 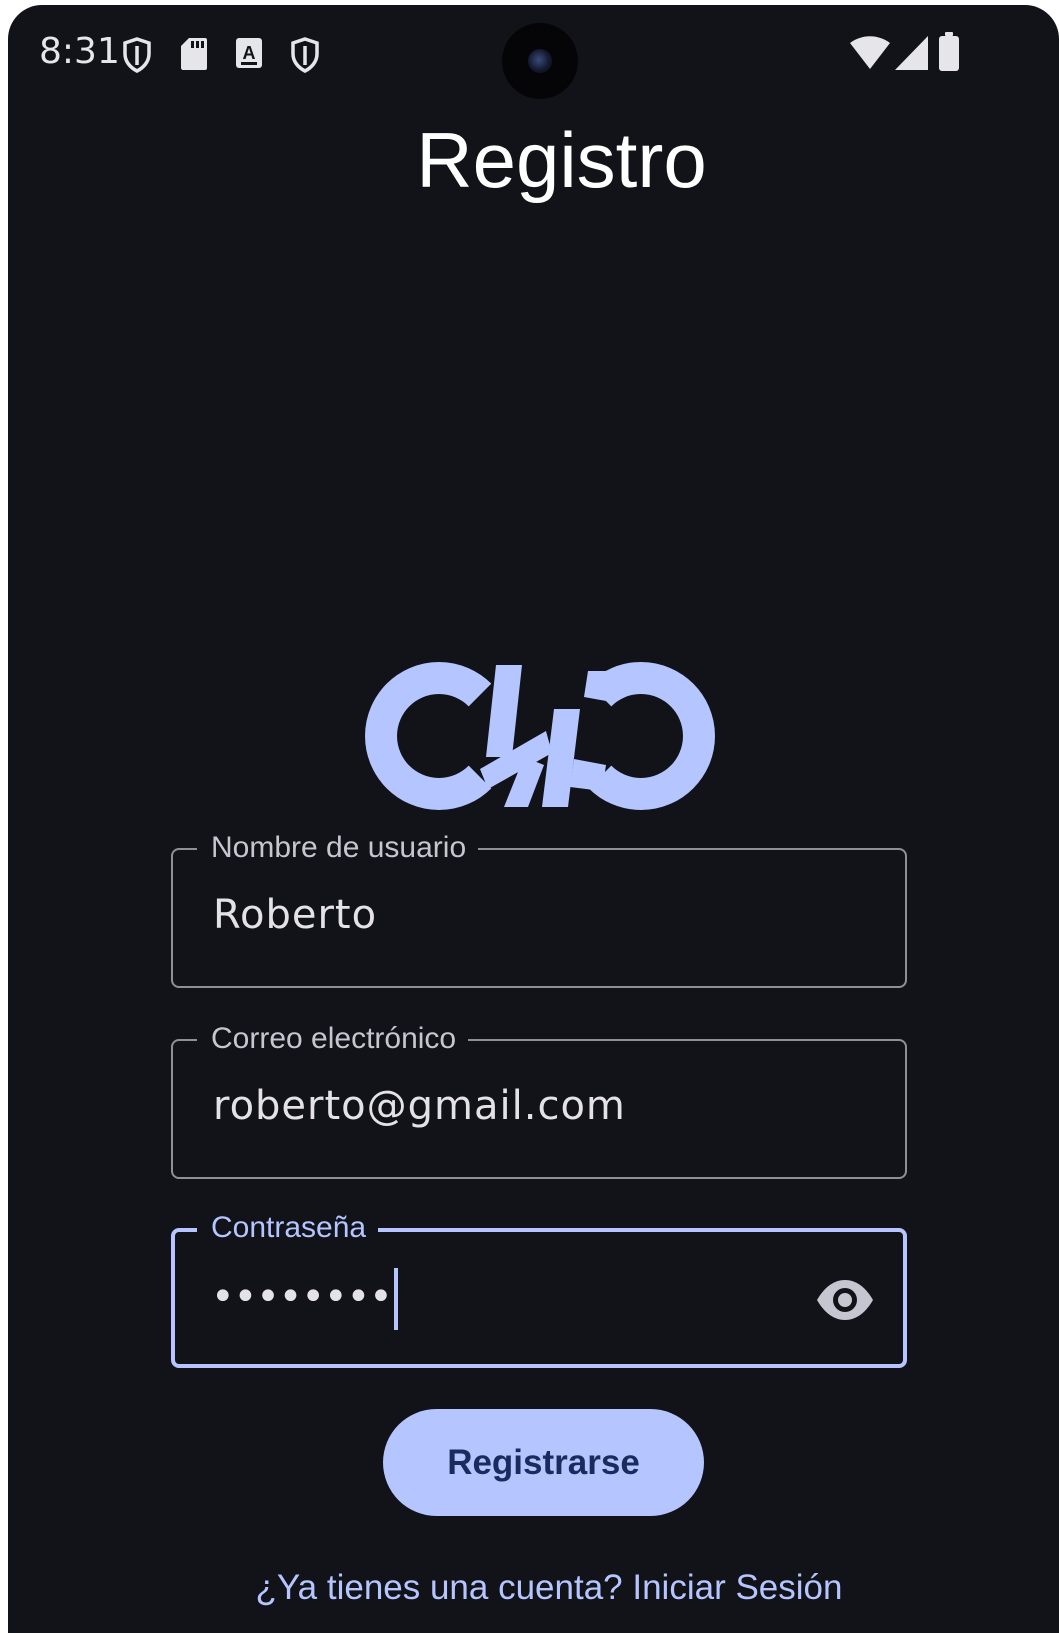 I want to click on password-value: ••••••••, so click(x=304, y=1299).